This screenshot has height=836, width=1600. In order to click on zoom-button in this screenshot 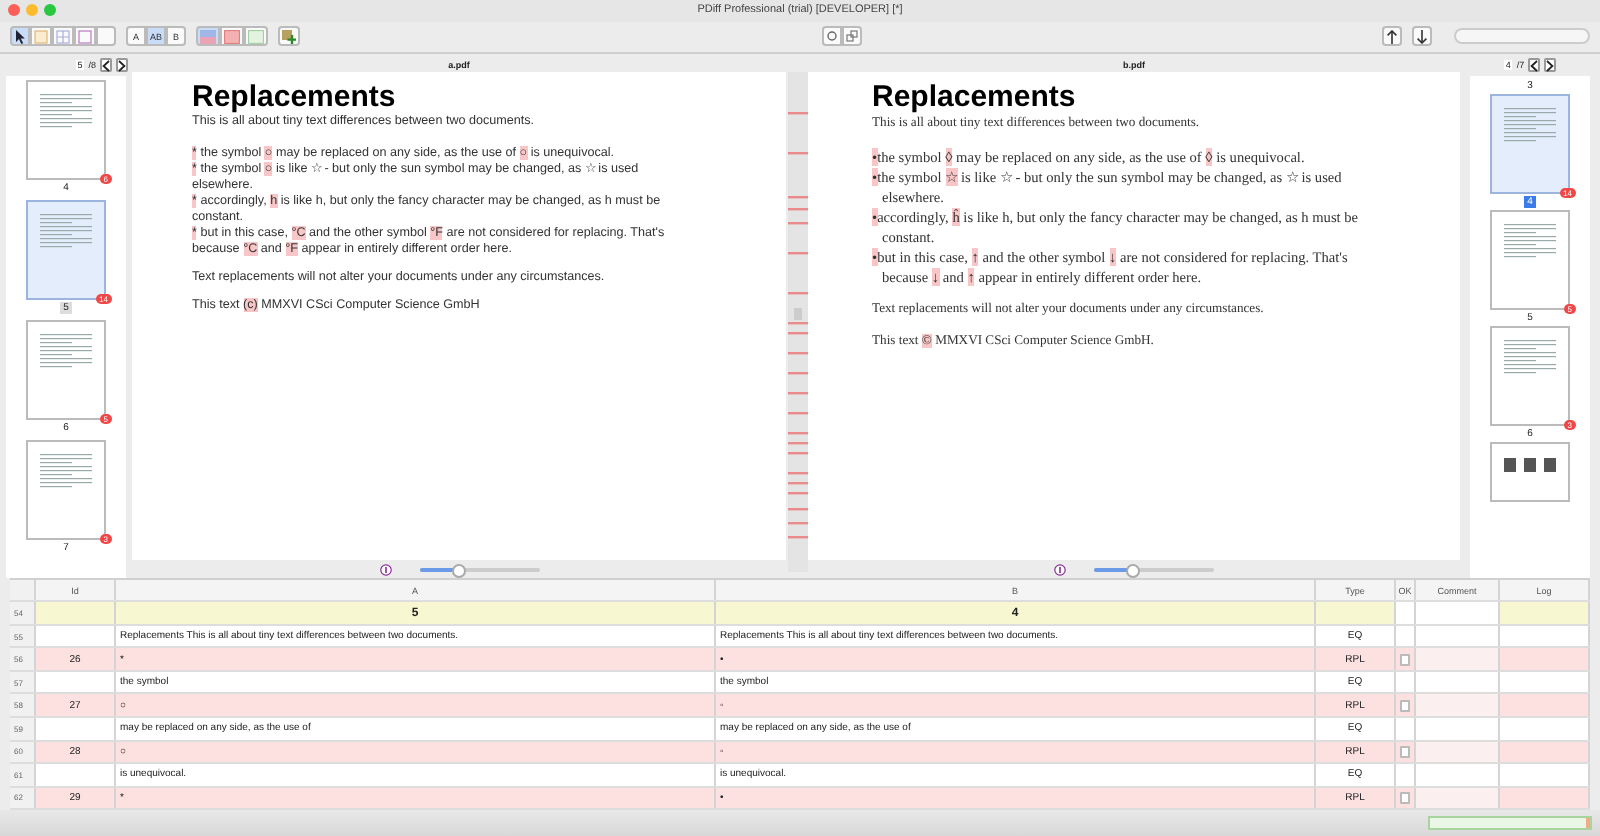, I will do `click(50, 10)`.